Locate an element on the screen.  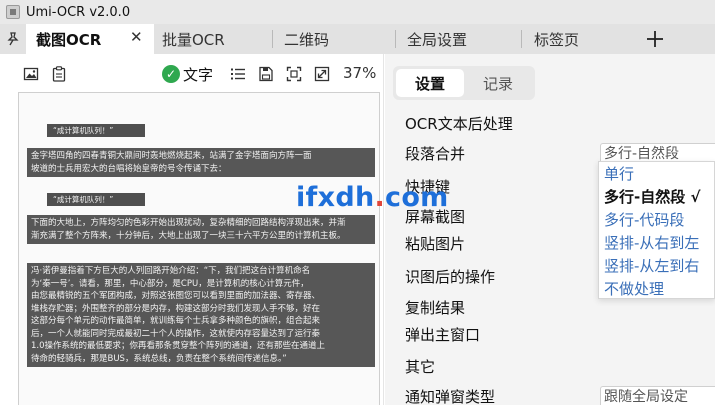
dropdown-option: 竖排-从左到右 is located at coordinates (651, 265).